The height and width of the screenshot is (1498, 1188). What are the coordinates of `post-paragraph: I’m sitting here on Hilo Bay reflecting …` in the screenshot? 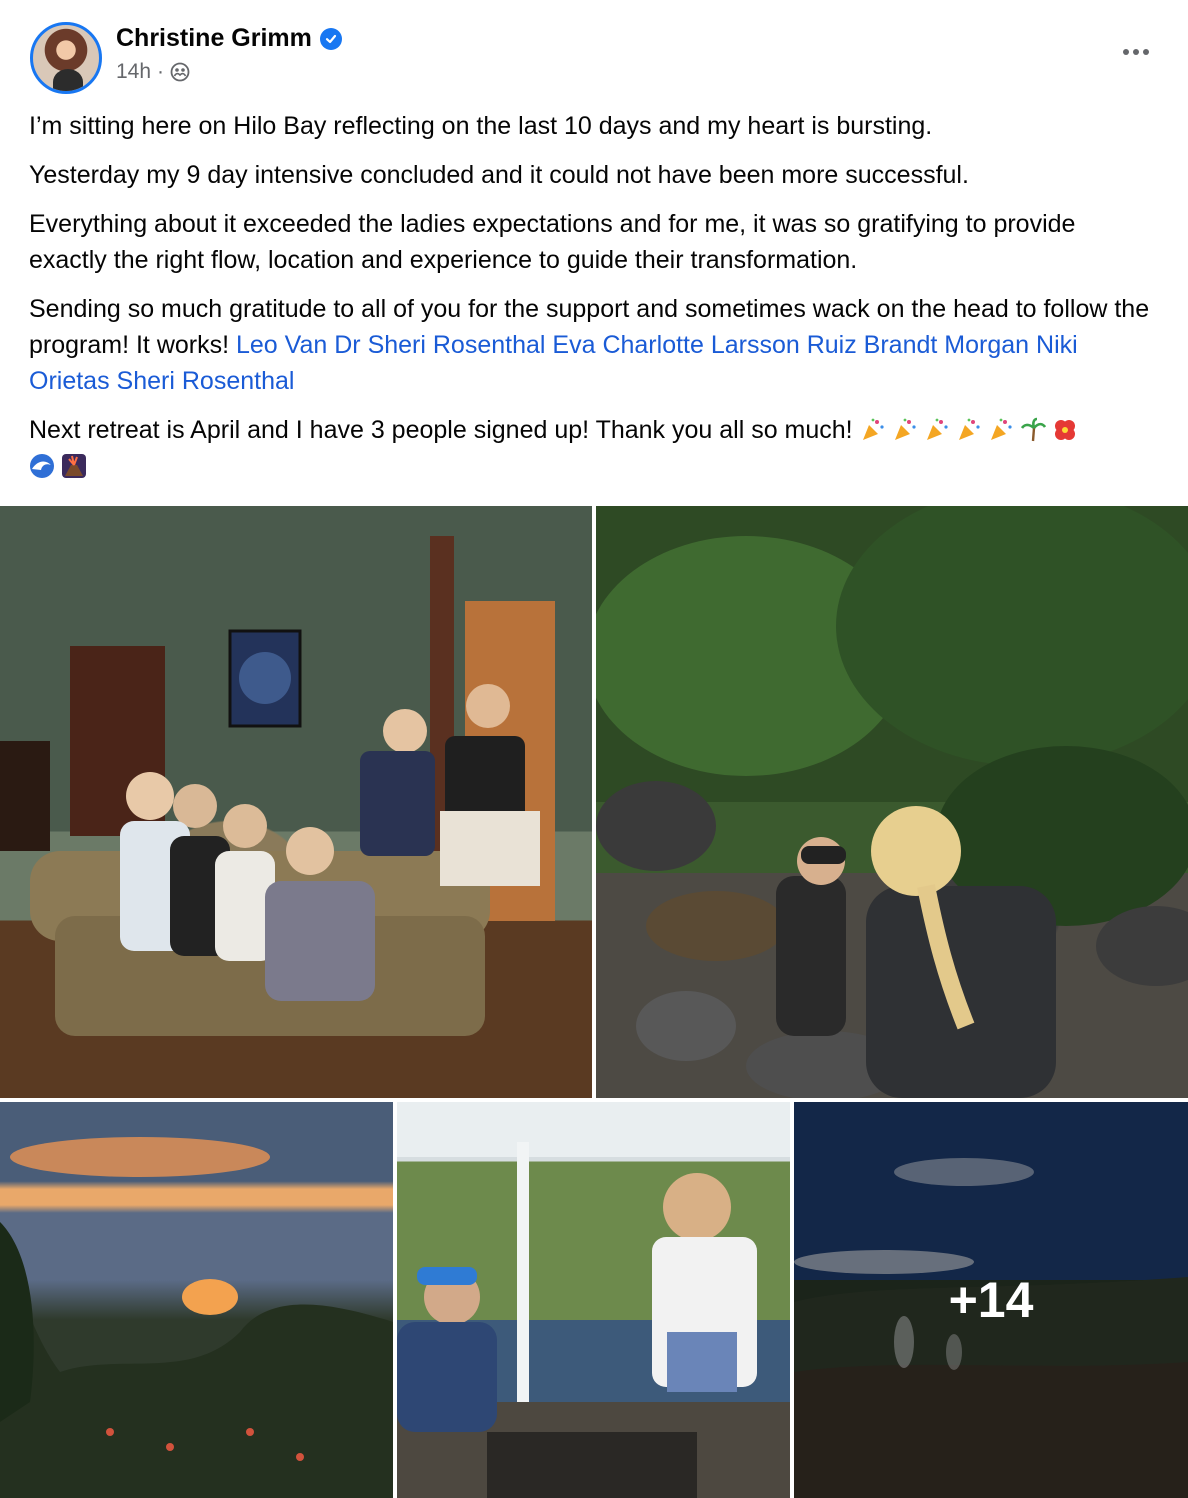 It's located at (481, 126).